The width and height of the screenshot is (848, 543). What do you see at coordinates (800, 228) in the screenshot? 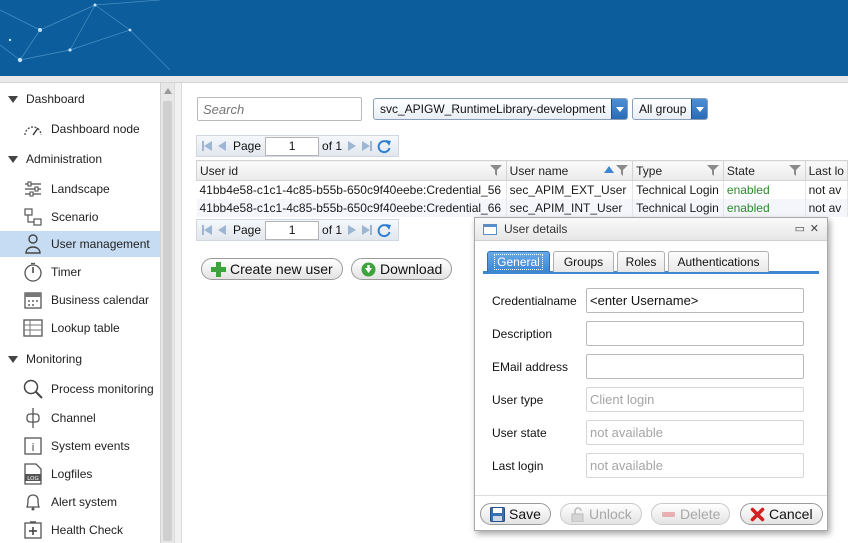
I see `restore-icon: ▭` at bounding box center [800, 228].